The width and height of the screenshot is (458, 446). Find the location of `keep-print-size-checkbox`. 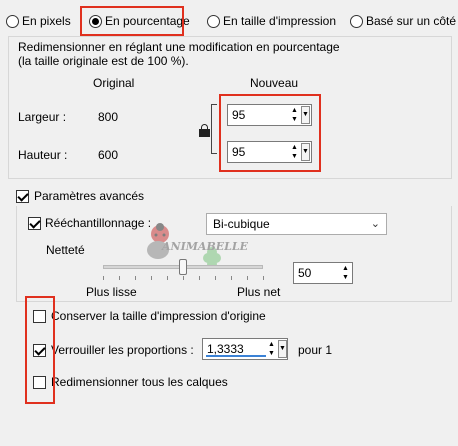

keep-print-size-checkbox is located at coordinates (39, 316).